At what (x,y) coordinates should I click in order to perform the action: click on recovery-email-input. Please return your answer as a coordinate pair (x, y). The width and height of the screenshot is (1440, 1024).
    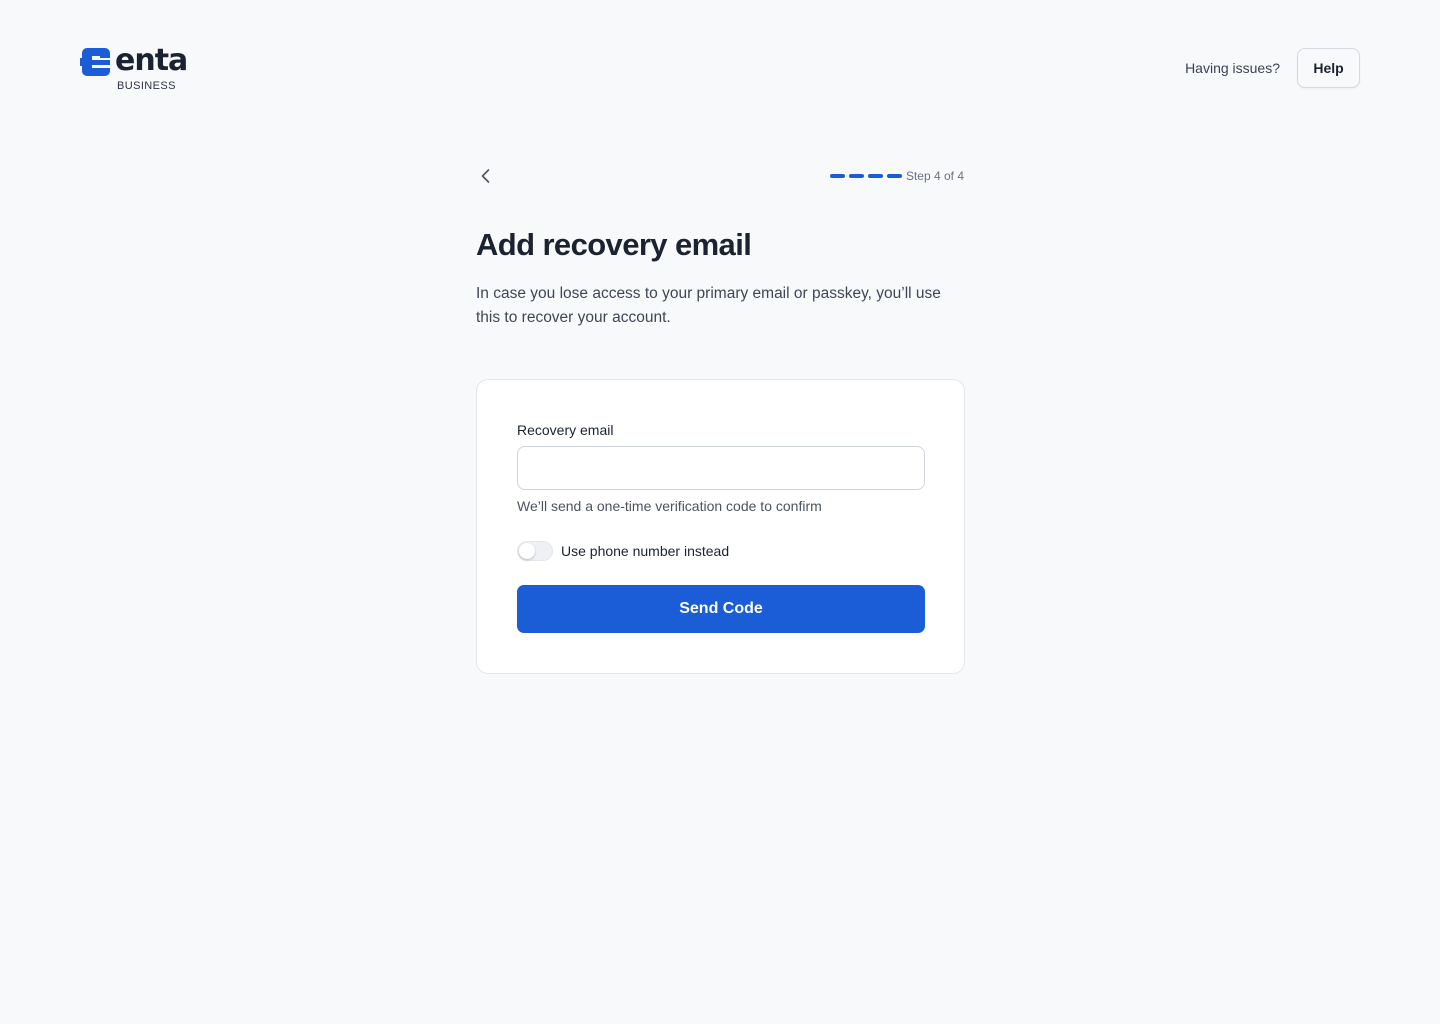
    Looking at the image, I should click on (721, 468).